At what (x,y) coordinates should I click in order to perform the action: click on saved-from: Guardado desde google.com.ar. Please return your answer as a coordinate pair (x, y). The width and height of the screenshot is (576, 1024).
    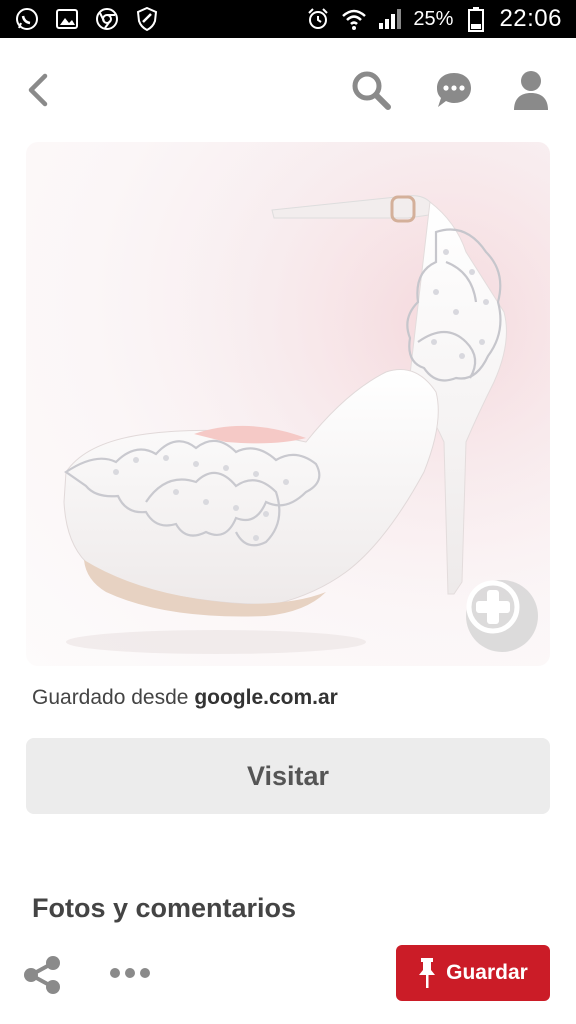
    Looking at the image, I should click on (185, 698).